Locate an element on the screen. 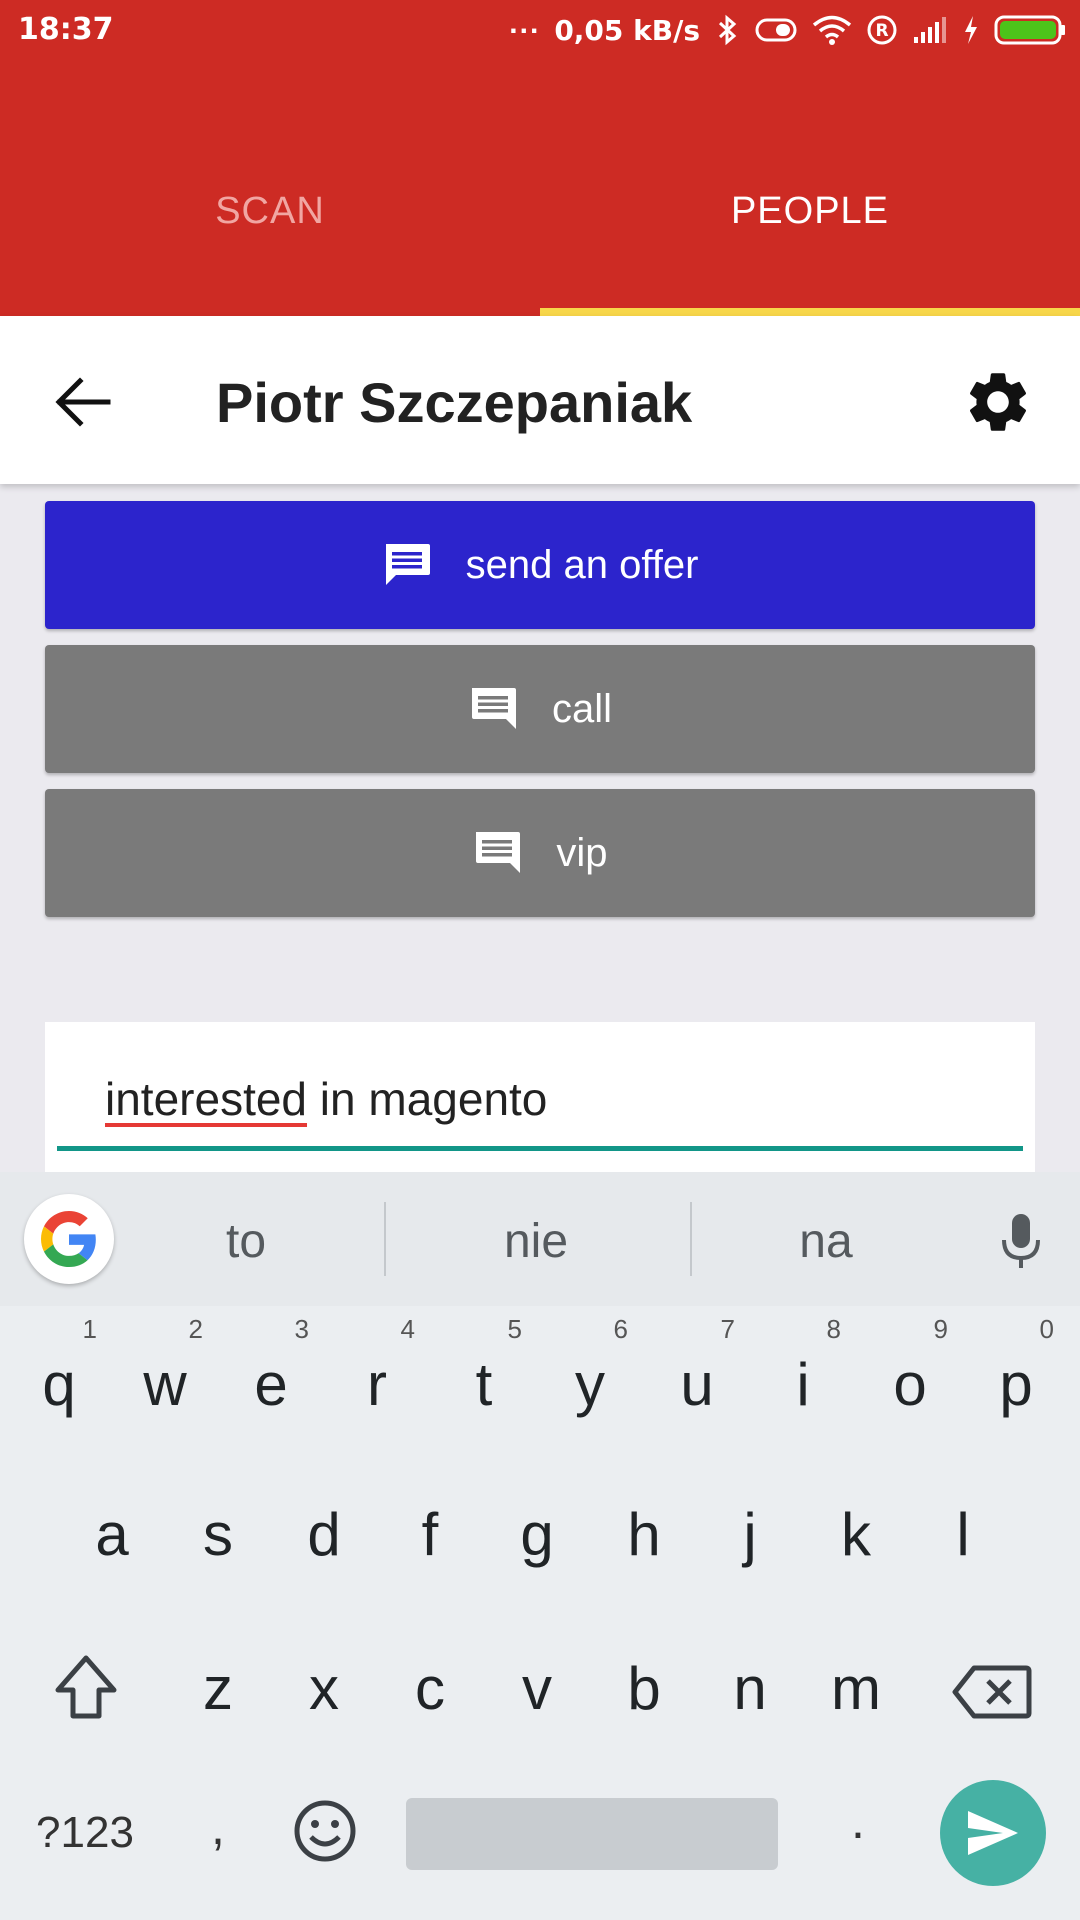  key-f: f is located at coordinates (430, 1534).